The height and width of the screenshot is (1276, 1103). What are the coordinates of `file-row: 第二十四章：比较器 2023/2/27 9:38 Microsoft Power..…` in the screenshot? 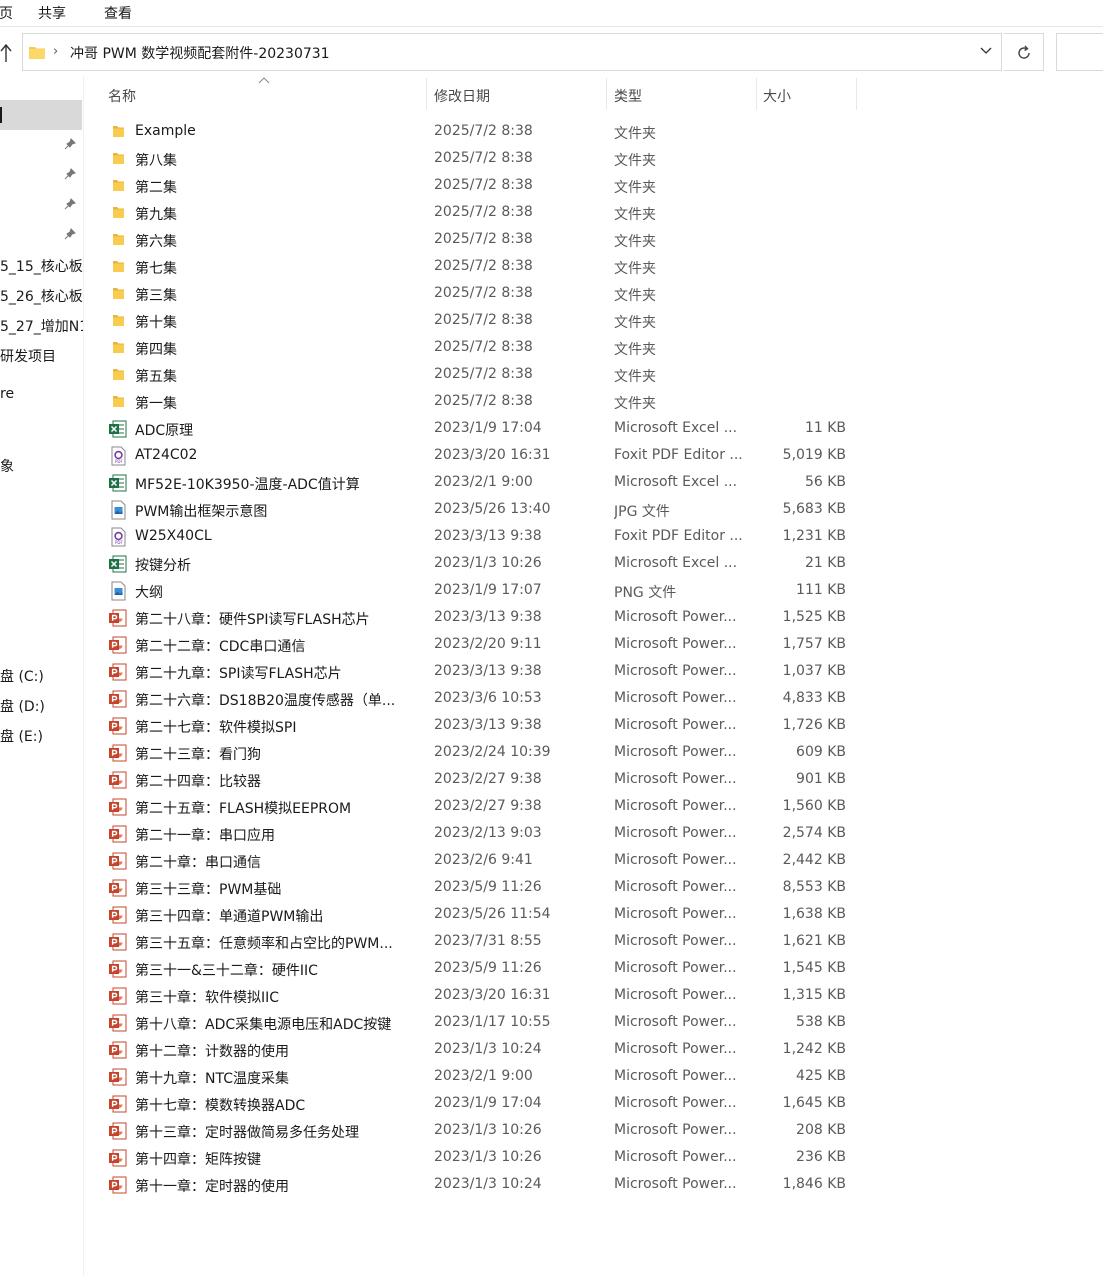 It's located at (480, 779).